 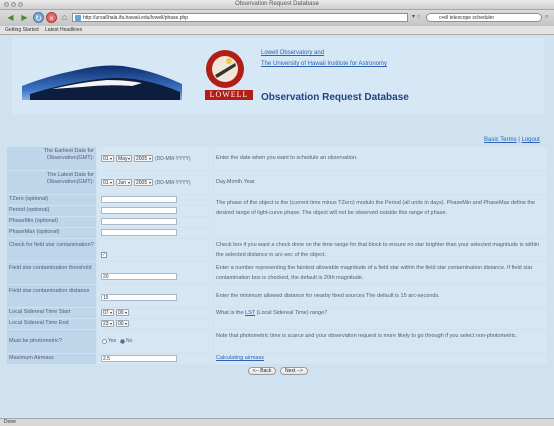 I want to click on reload-icon: ↻, so click(x=38, y=17).